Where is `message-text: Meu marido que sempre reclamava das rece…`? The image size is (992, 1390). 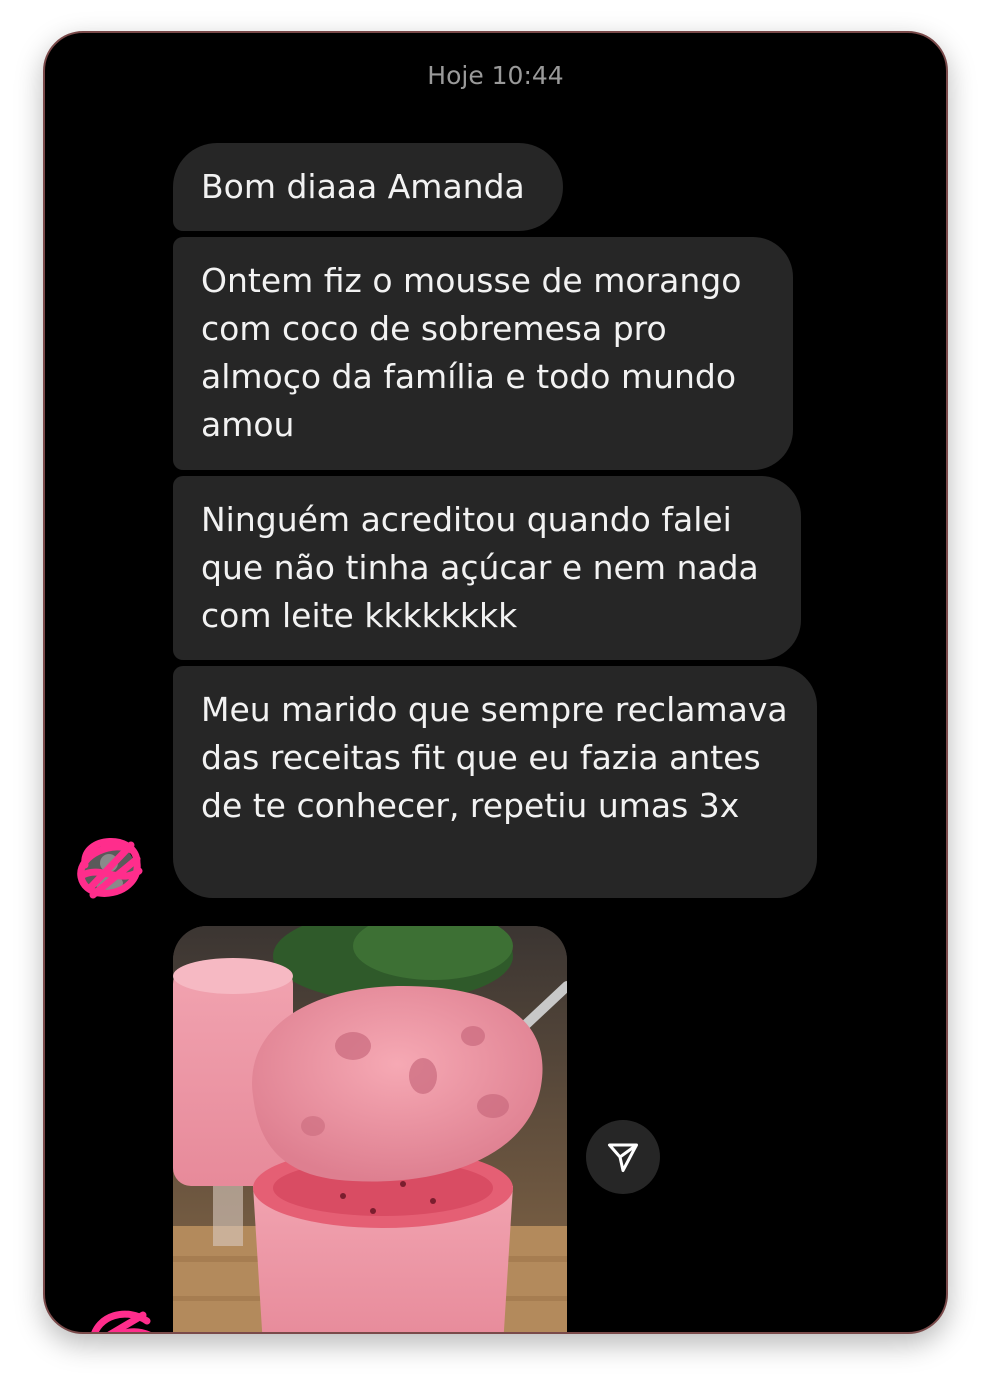 message-text: Meu marido que sempre reclamava das rece… is located at coordinates (494, 757).